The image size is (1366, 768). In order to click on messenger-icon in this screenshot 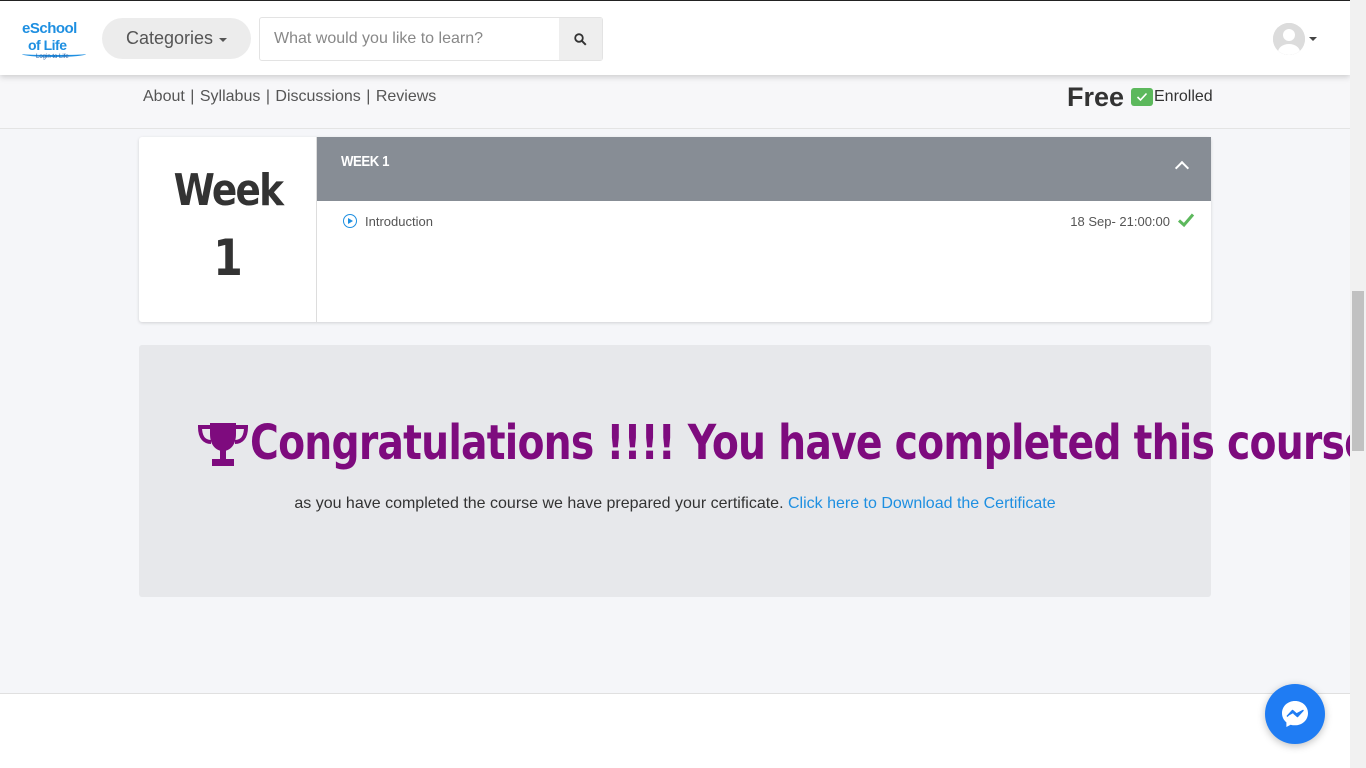, I will do `click(1295, 714)`.